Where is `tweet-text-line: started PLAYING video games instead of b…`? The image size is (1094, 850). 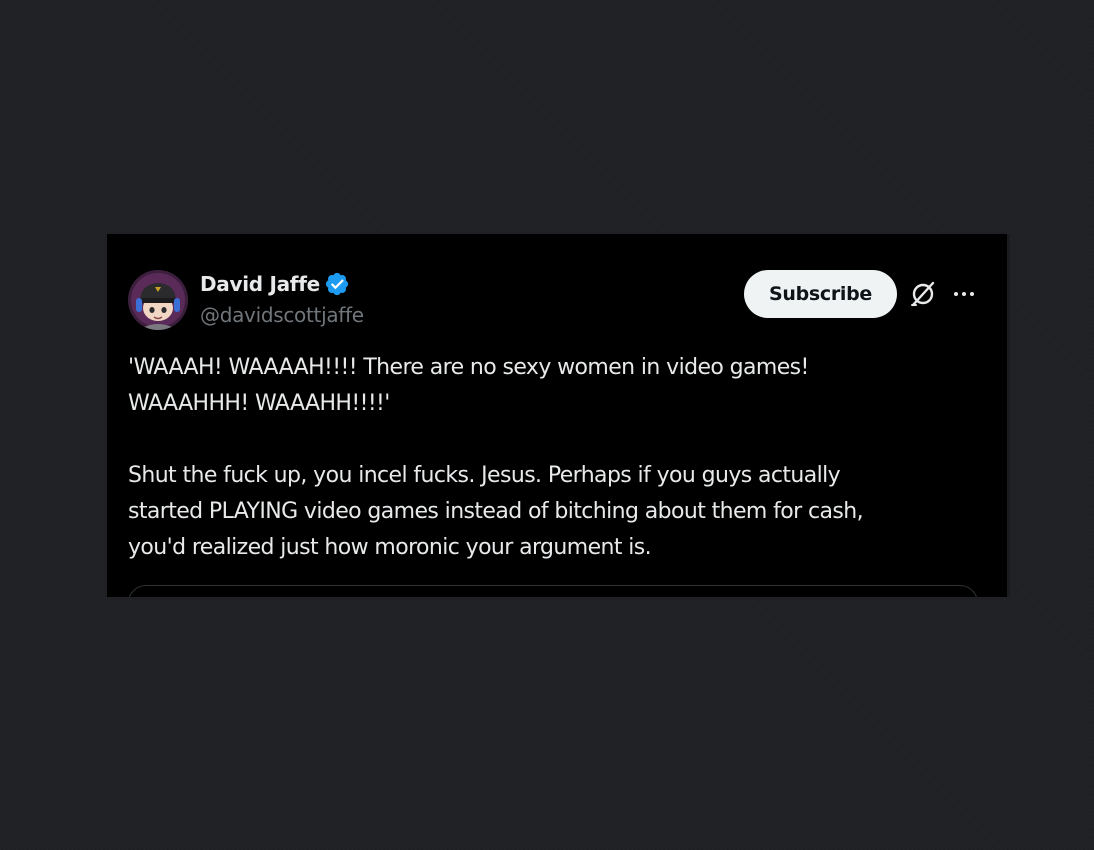 tweet-text-line: started PLAYING video games instead of b… is located at coordinates (496, 511).